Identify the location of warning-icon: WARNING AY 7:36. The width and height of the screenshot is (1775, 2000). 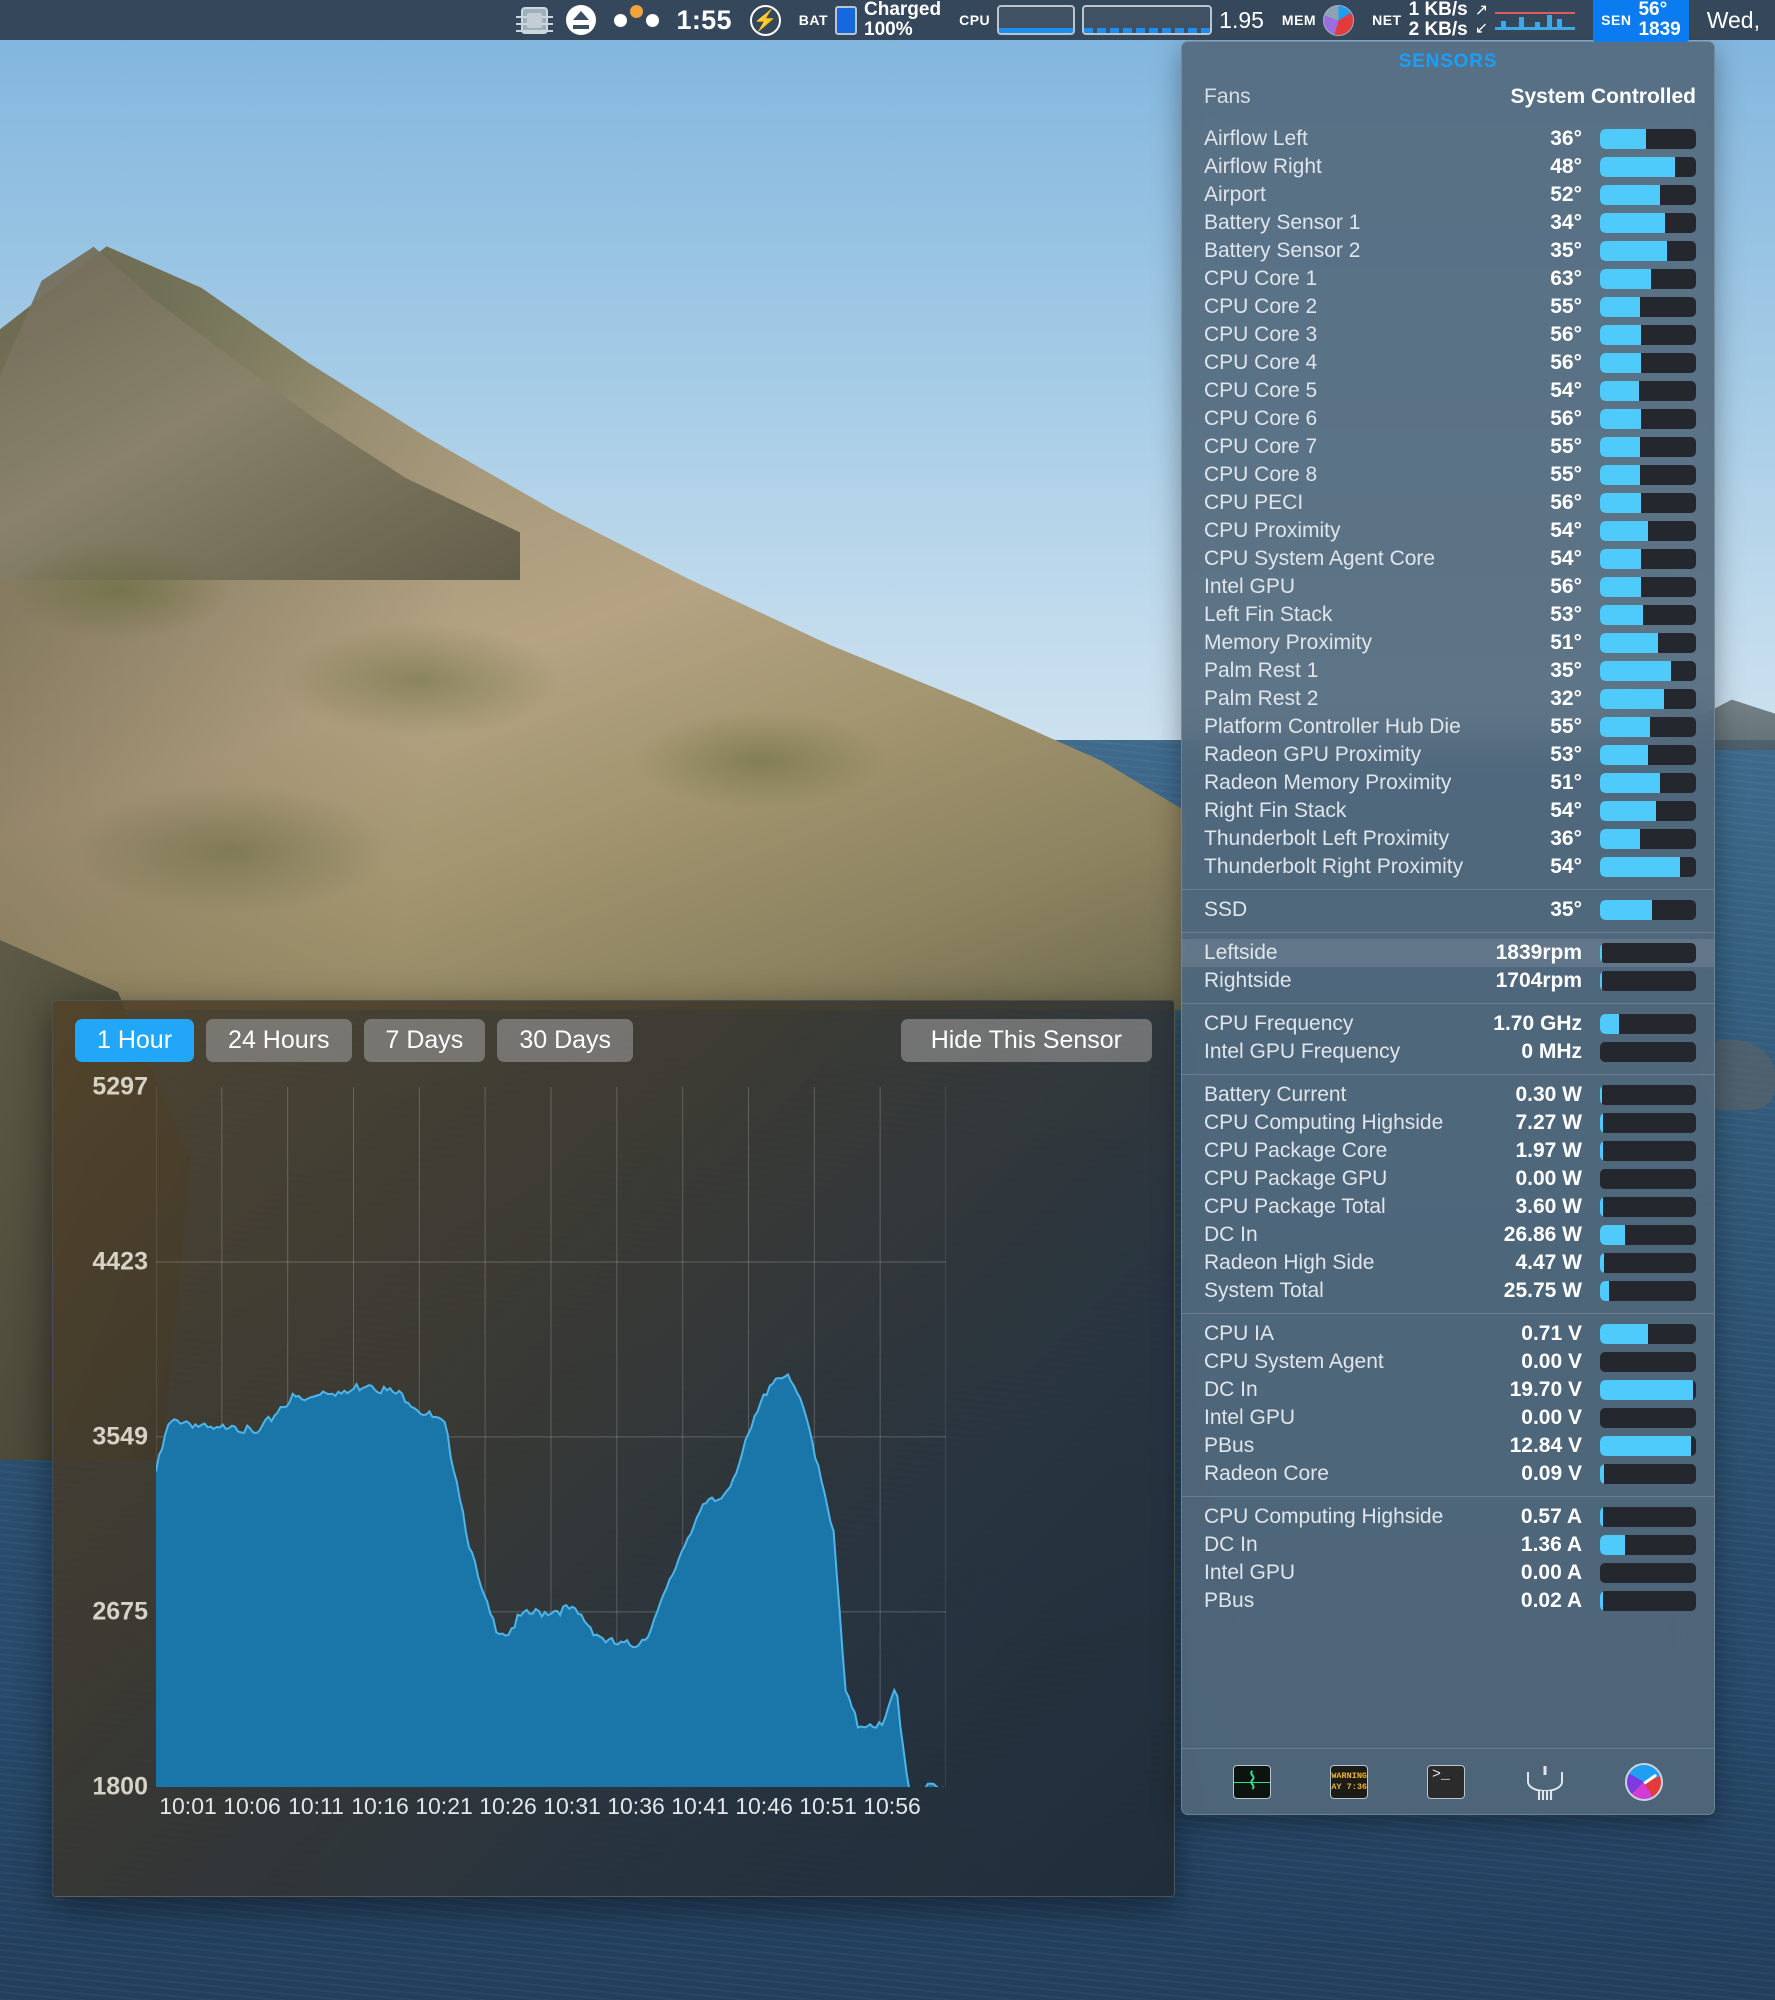
(1349, 1781).